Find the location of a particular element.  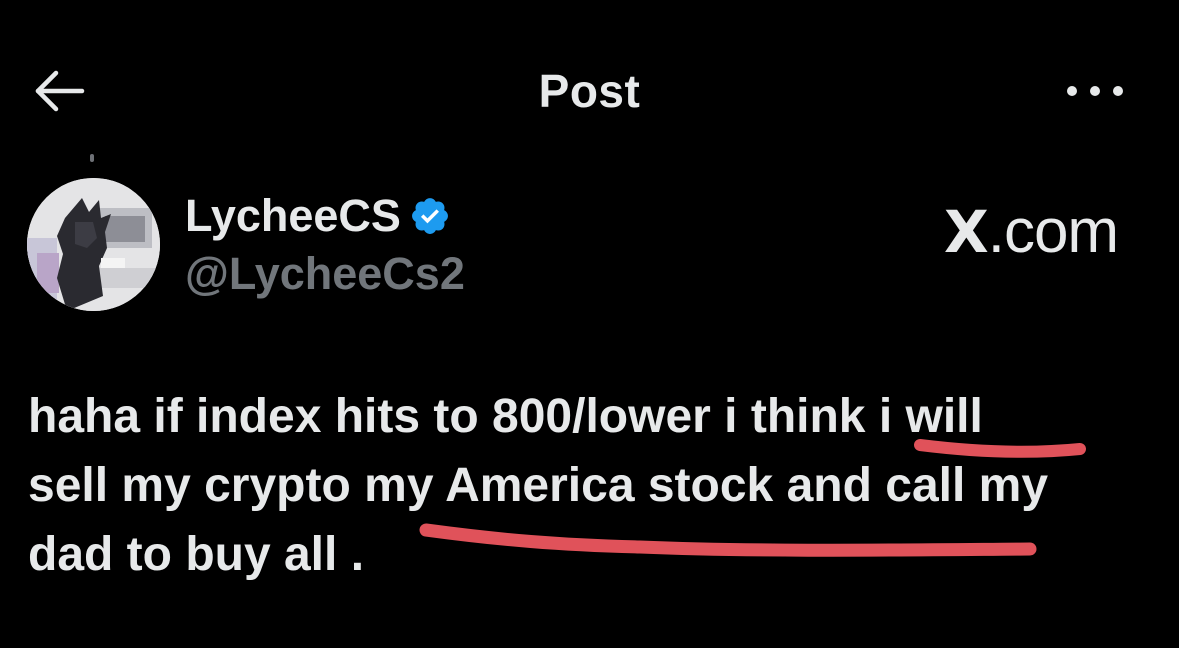

more-options-button is located at coordinates (1095, 91).